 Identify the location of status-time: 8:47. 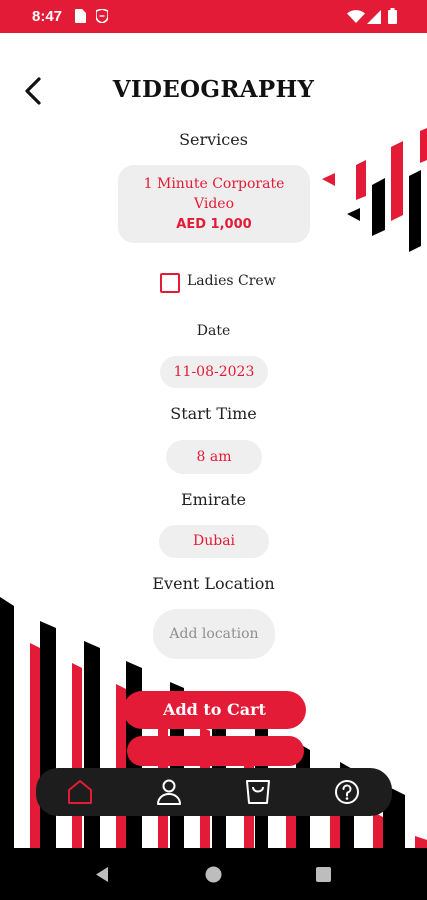
(47, 16).